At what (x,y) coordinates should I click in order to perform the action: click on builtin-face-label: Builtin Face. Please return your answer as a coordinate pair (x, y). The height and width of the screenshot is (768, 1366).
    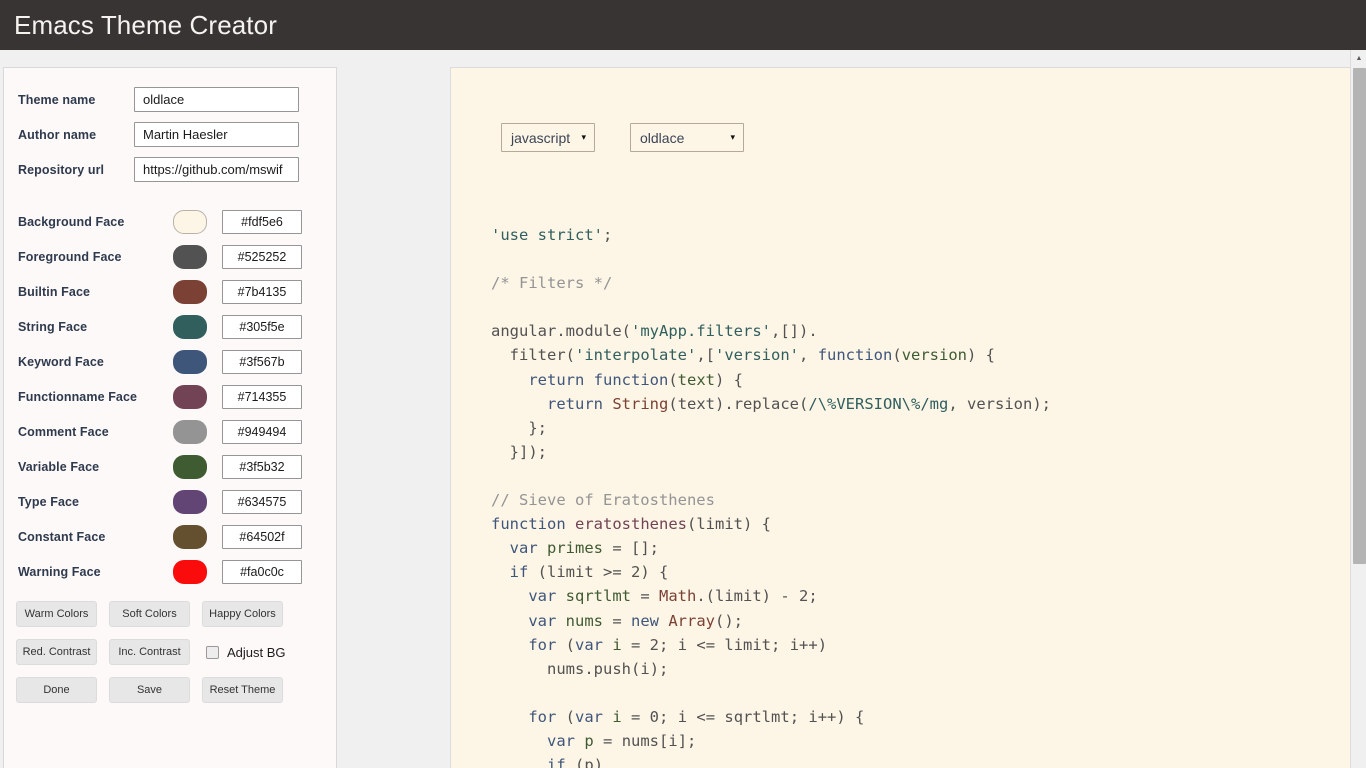
    Looking at the image, I should click on (54, 291).